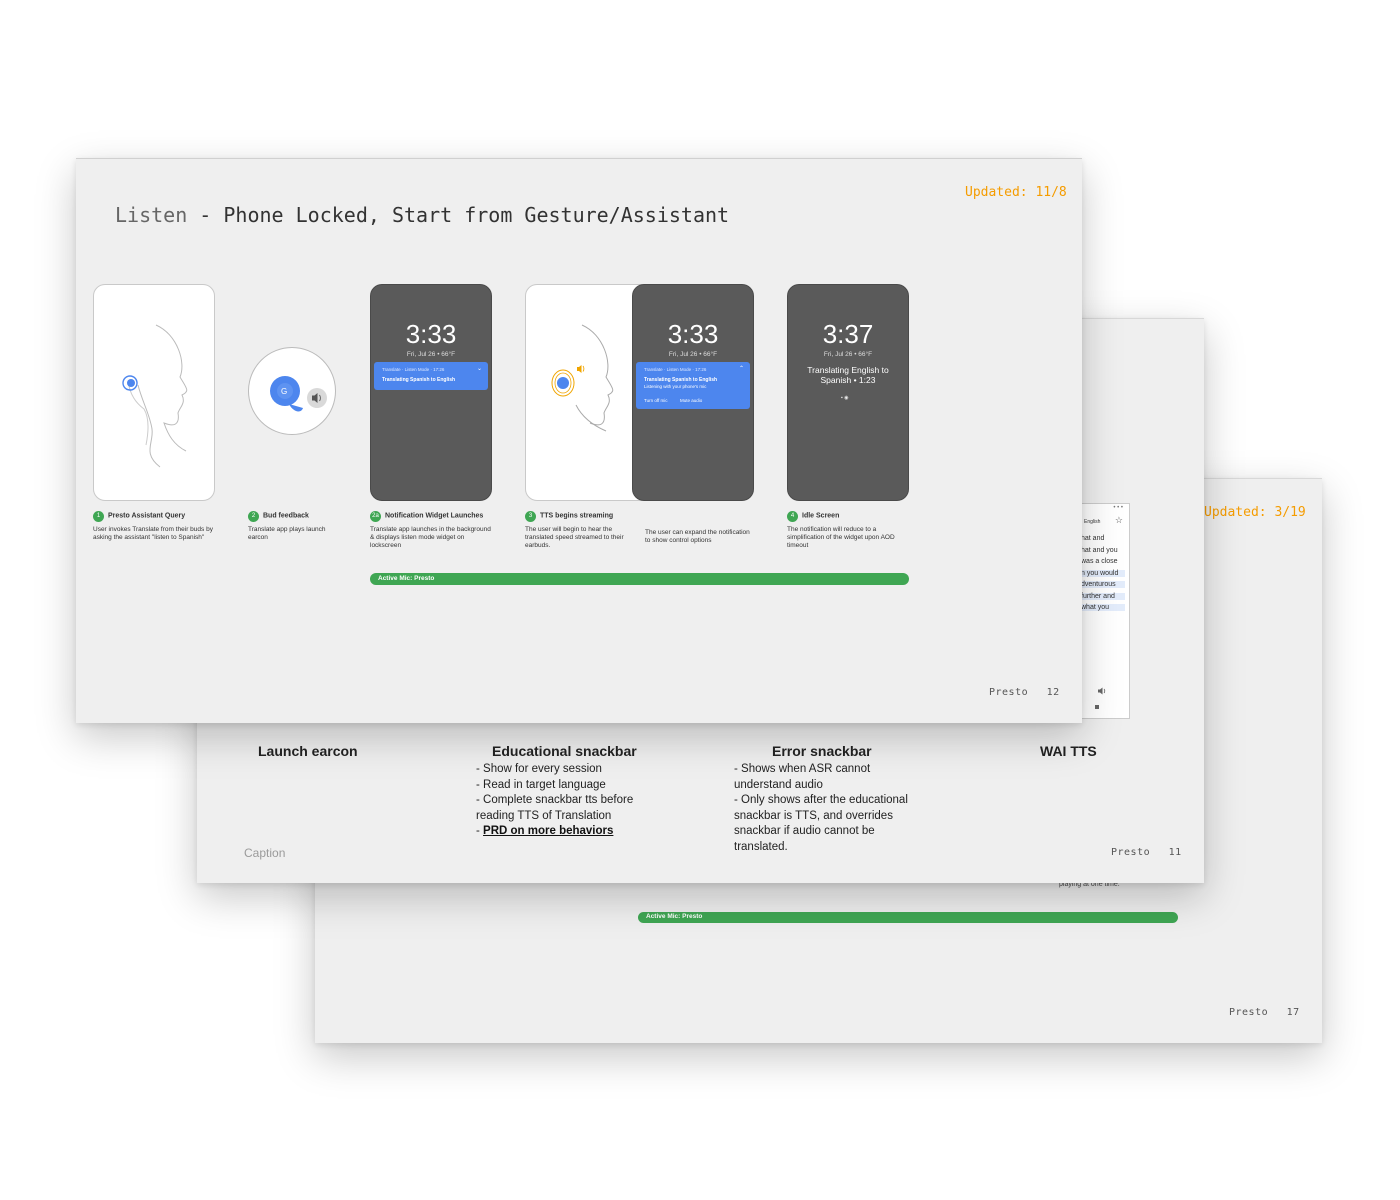 The width and height of the screenshot is (1400, 1200). What do you see at coordinates (1103, 584) in the screenshot?
I see `phone-line: dventurous` at bounding box center [1103, 584].